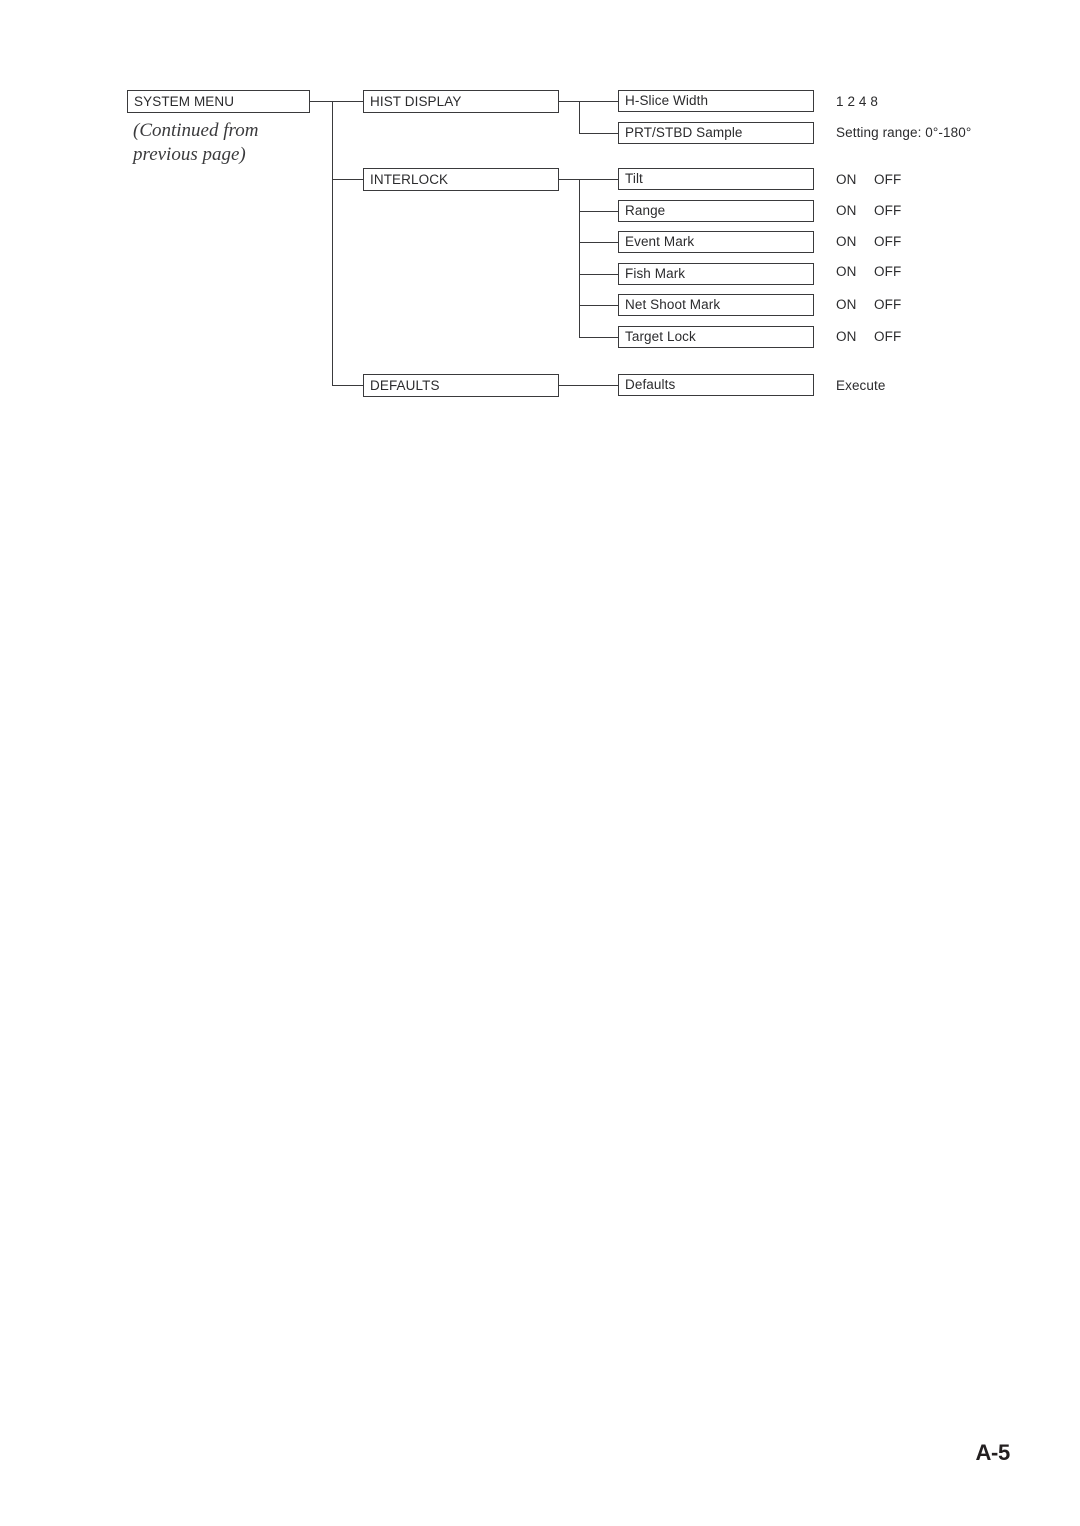 This screenshot has width=1080, height=1526. I want to click on node-prt-stbd-sample: PRT/STBD Sample, so click(716, 133).